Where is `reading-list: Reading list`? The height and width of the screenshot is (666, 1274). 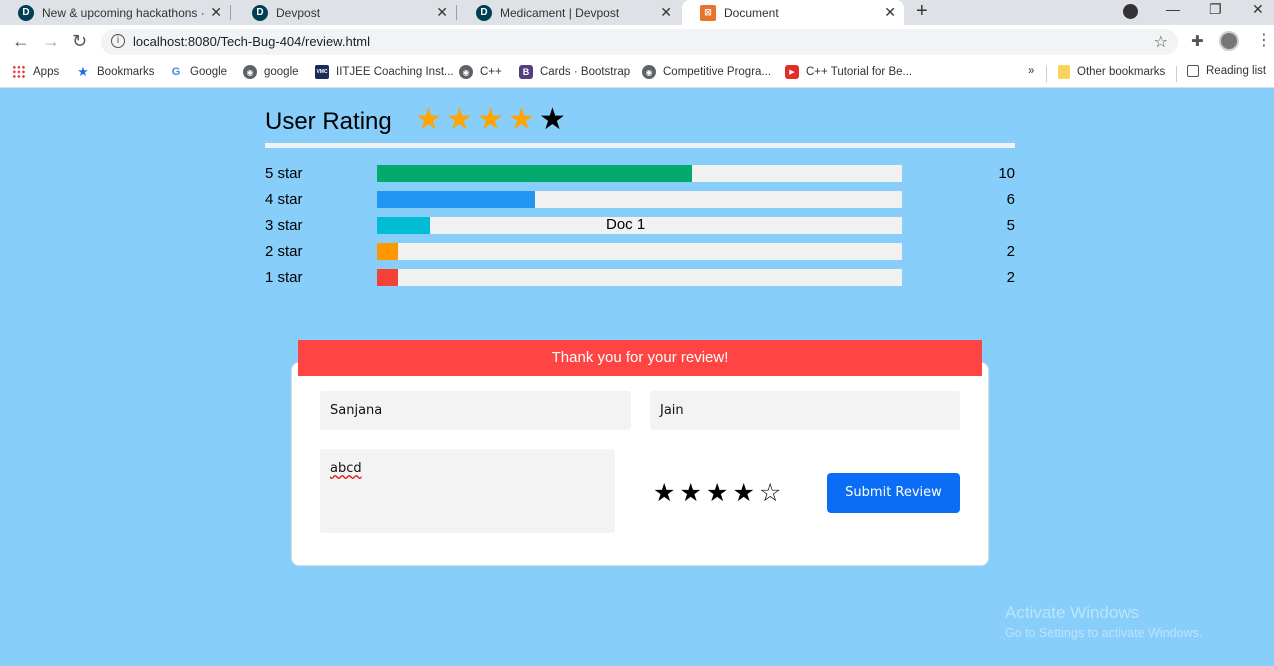
reading-list: Reading list is located at coordinates (1226, 71).